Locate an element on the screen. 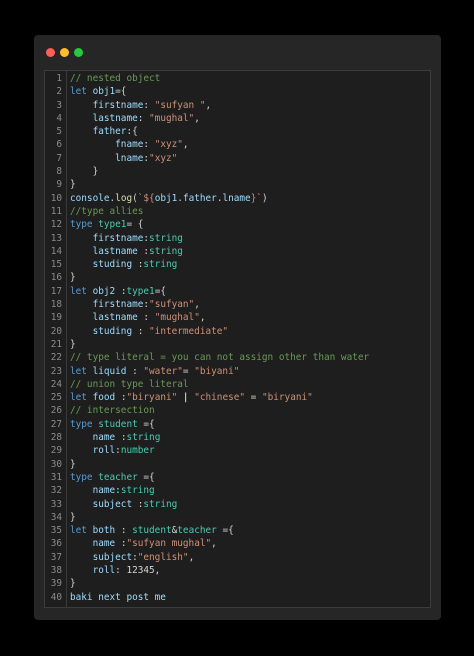 Image resolution: width=474 pixels, height=656 pixels. code-line: 21} is located at coordinates (237, 344).